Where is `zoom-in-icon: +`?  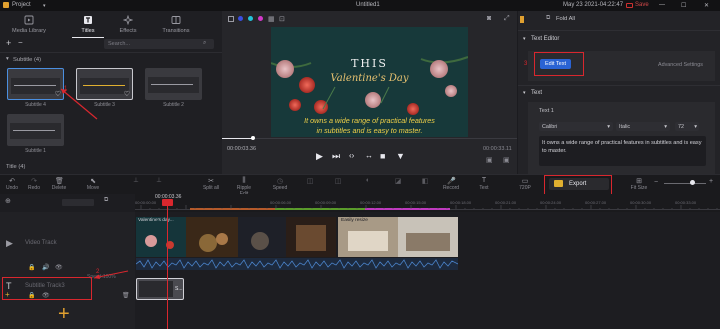 zoom-in-icon: + is located at coordinates (711, 181).